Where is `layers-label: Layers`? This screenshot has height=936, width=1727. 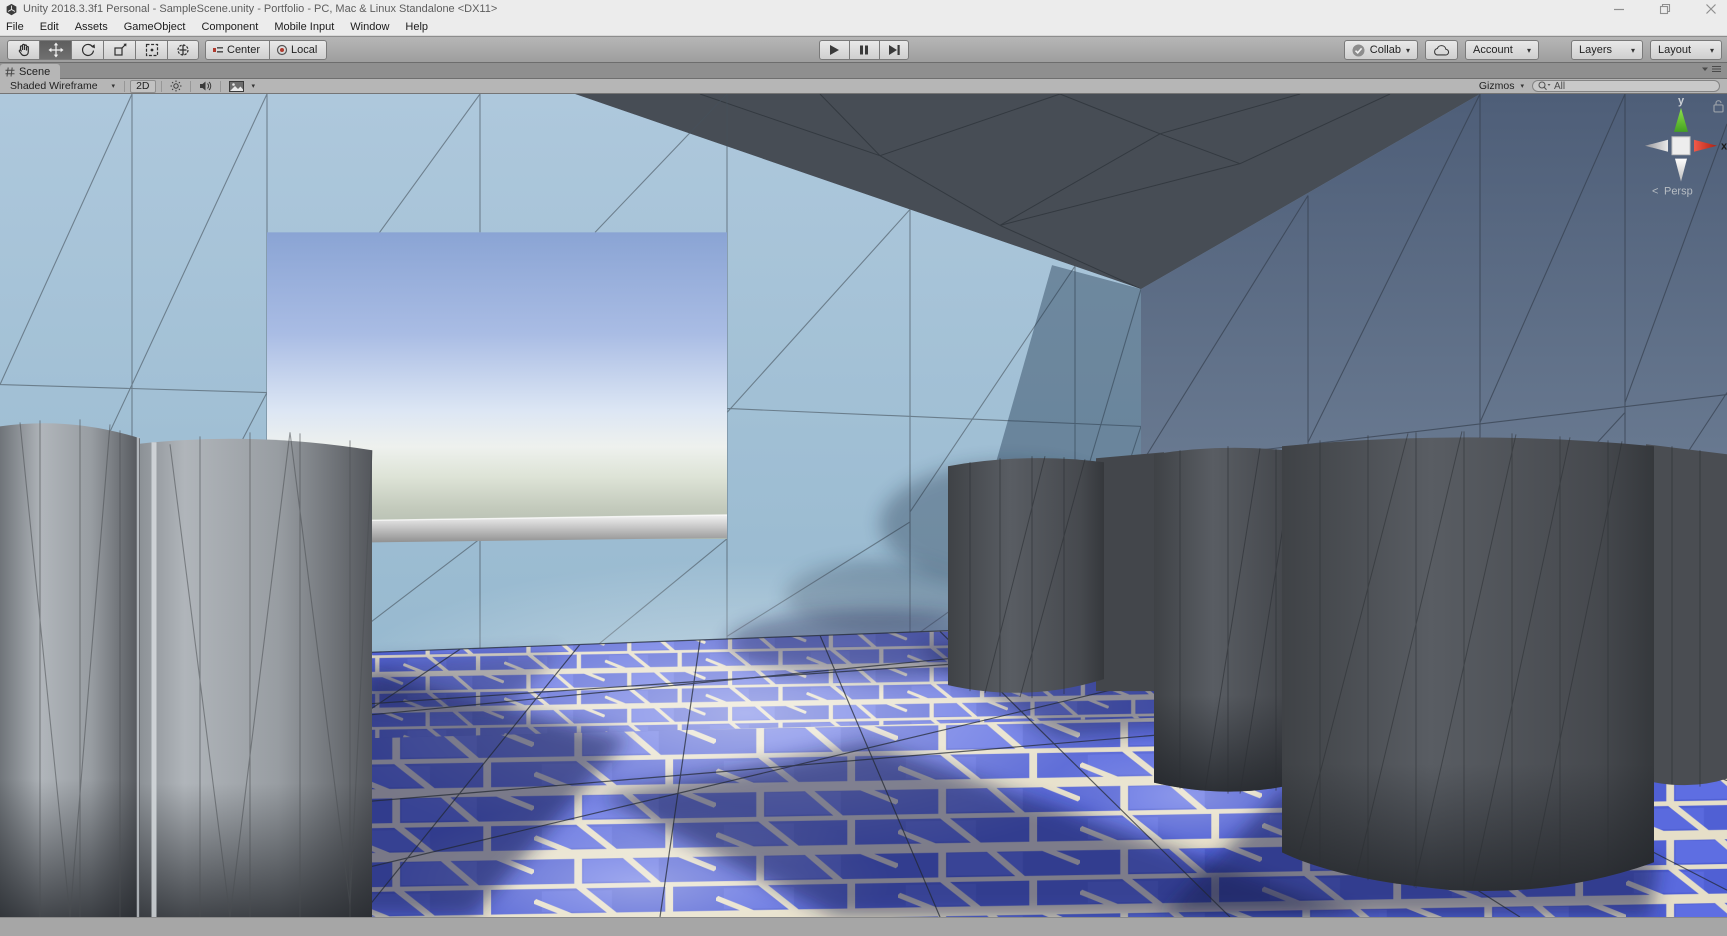 layers-label: Layers is located at coordinates (1596, 50).